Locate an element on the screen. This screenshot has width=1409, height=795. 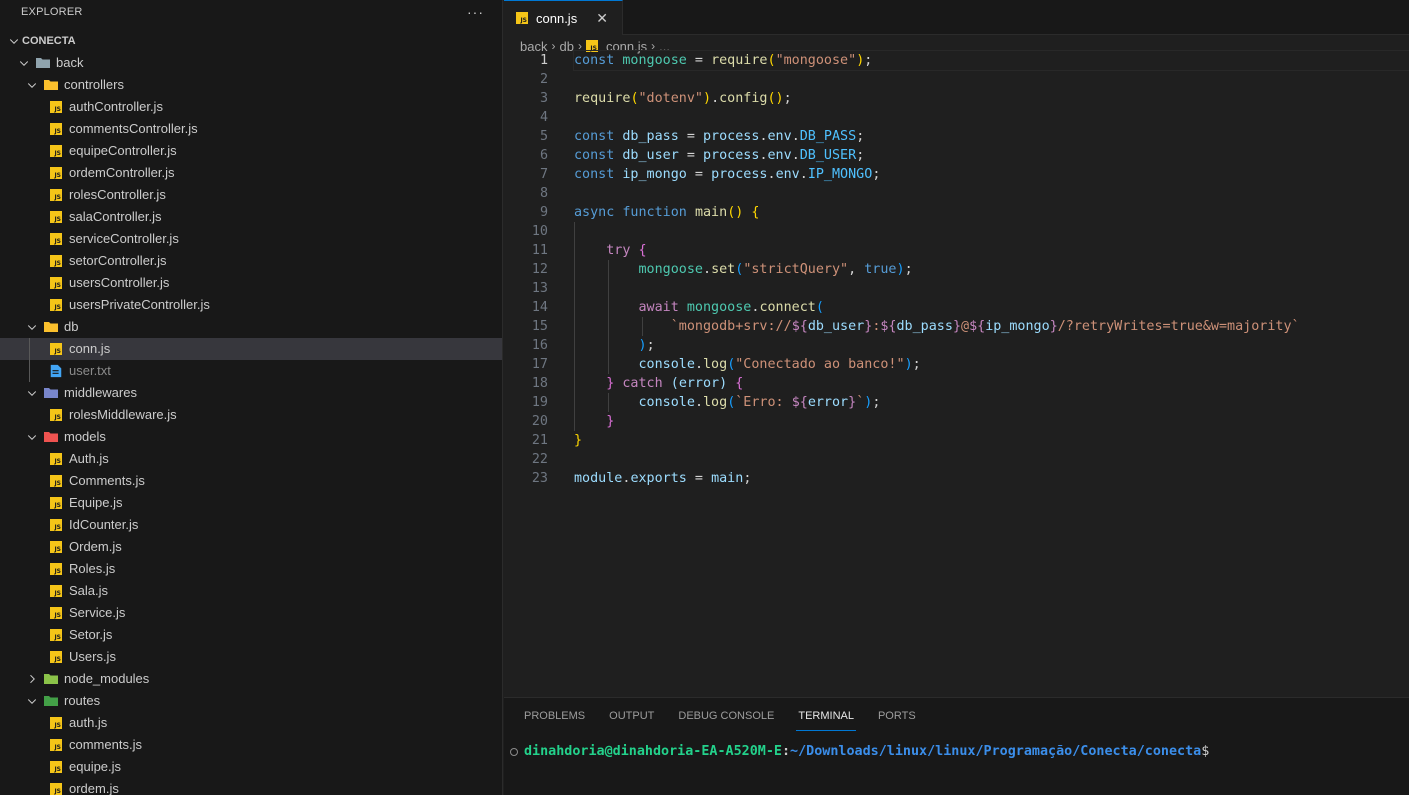
tree-file: JS Equipe.js is located at coordinates (251, 503).